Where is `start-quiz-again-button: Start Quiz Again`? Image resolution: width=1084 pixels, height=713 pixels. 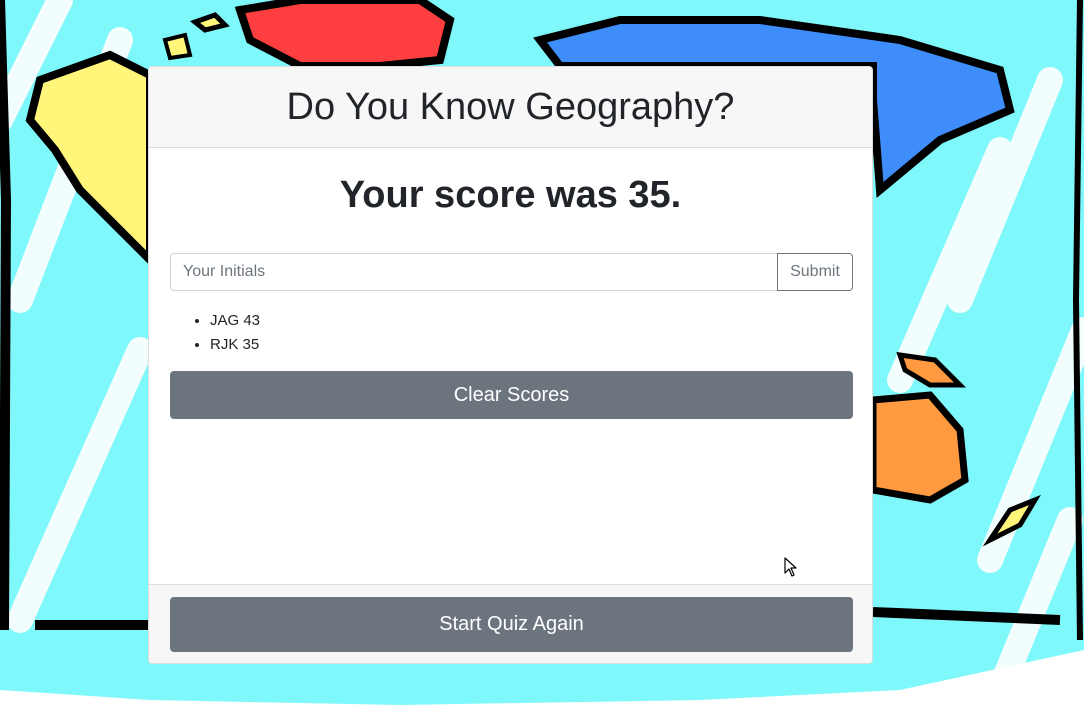 start-quiz-again-button: Start Quiz Again is located at coordinates (511, 624).